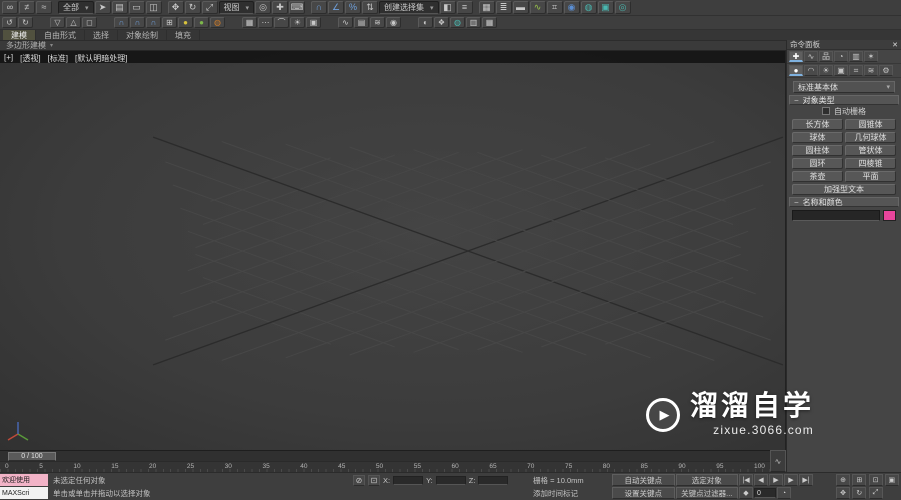 This screenshot has height=500, width=901. Describe the element at coordinates (870, 176) in the screenshot. I see `primitive-button: 平面` at that location.